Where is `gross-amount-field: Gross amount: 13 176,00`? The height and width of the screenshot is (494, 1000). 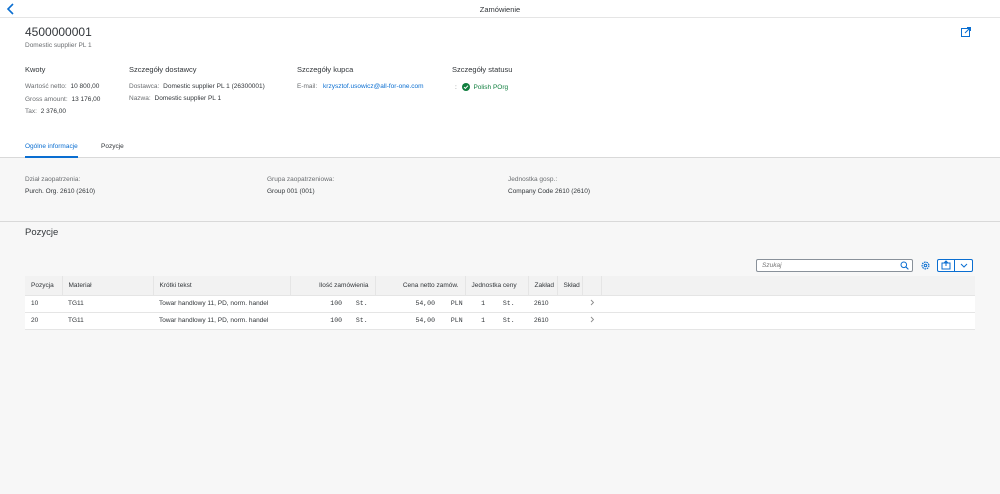 gross-amount-field: Gross amount: 13 176,00 is located at coordinates (62, 99).